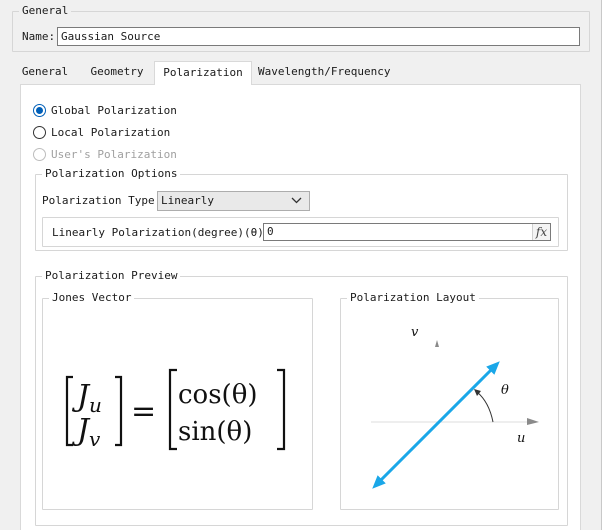 The width and height of the screenshot is (602, 530). What do you see at coordinates (407, 232) in the screenshot?
I see `linear-angle-input: 0 fx` at bounding box center [407, 232].